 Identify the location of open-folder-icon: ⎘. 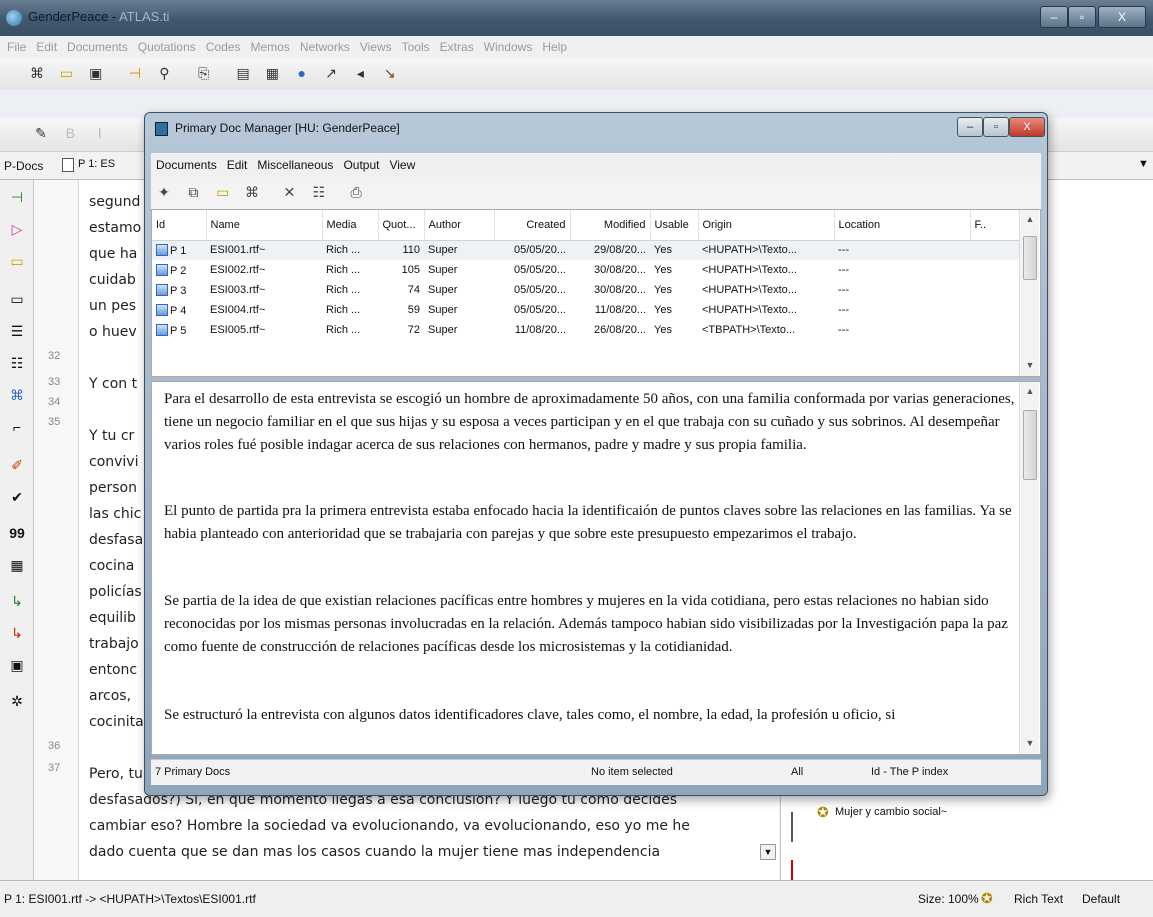
(204, 73).